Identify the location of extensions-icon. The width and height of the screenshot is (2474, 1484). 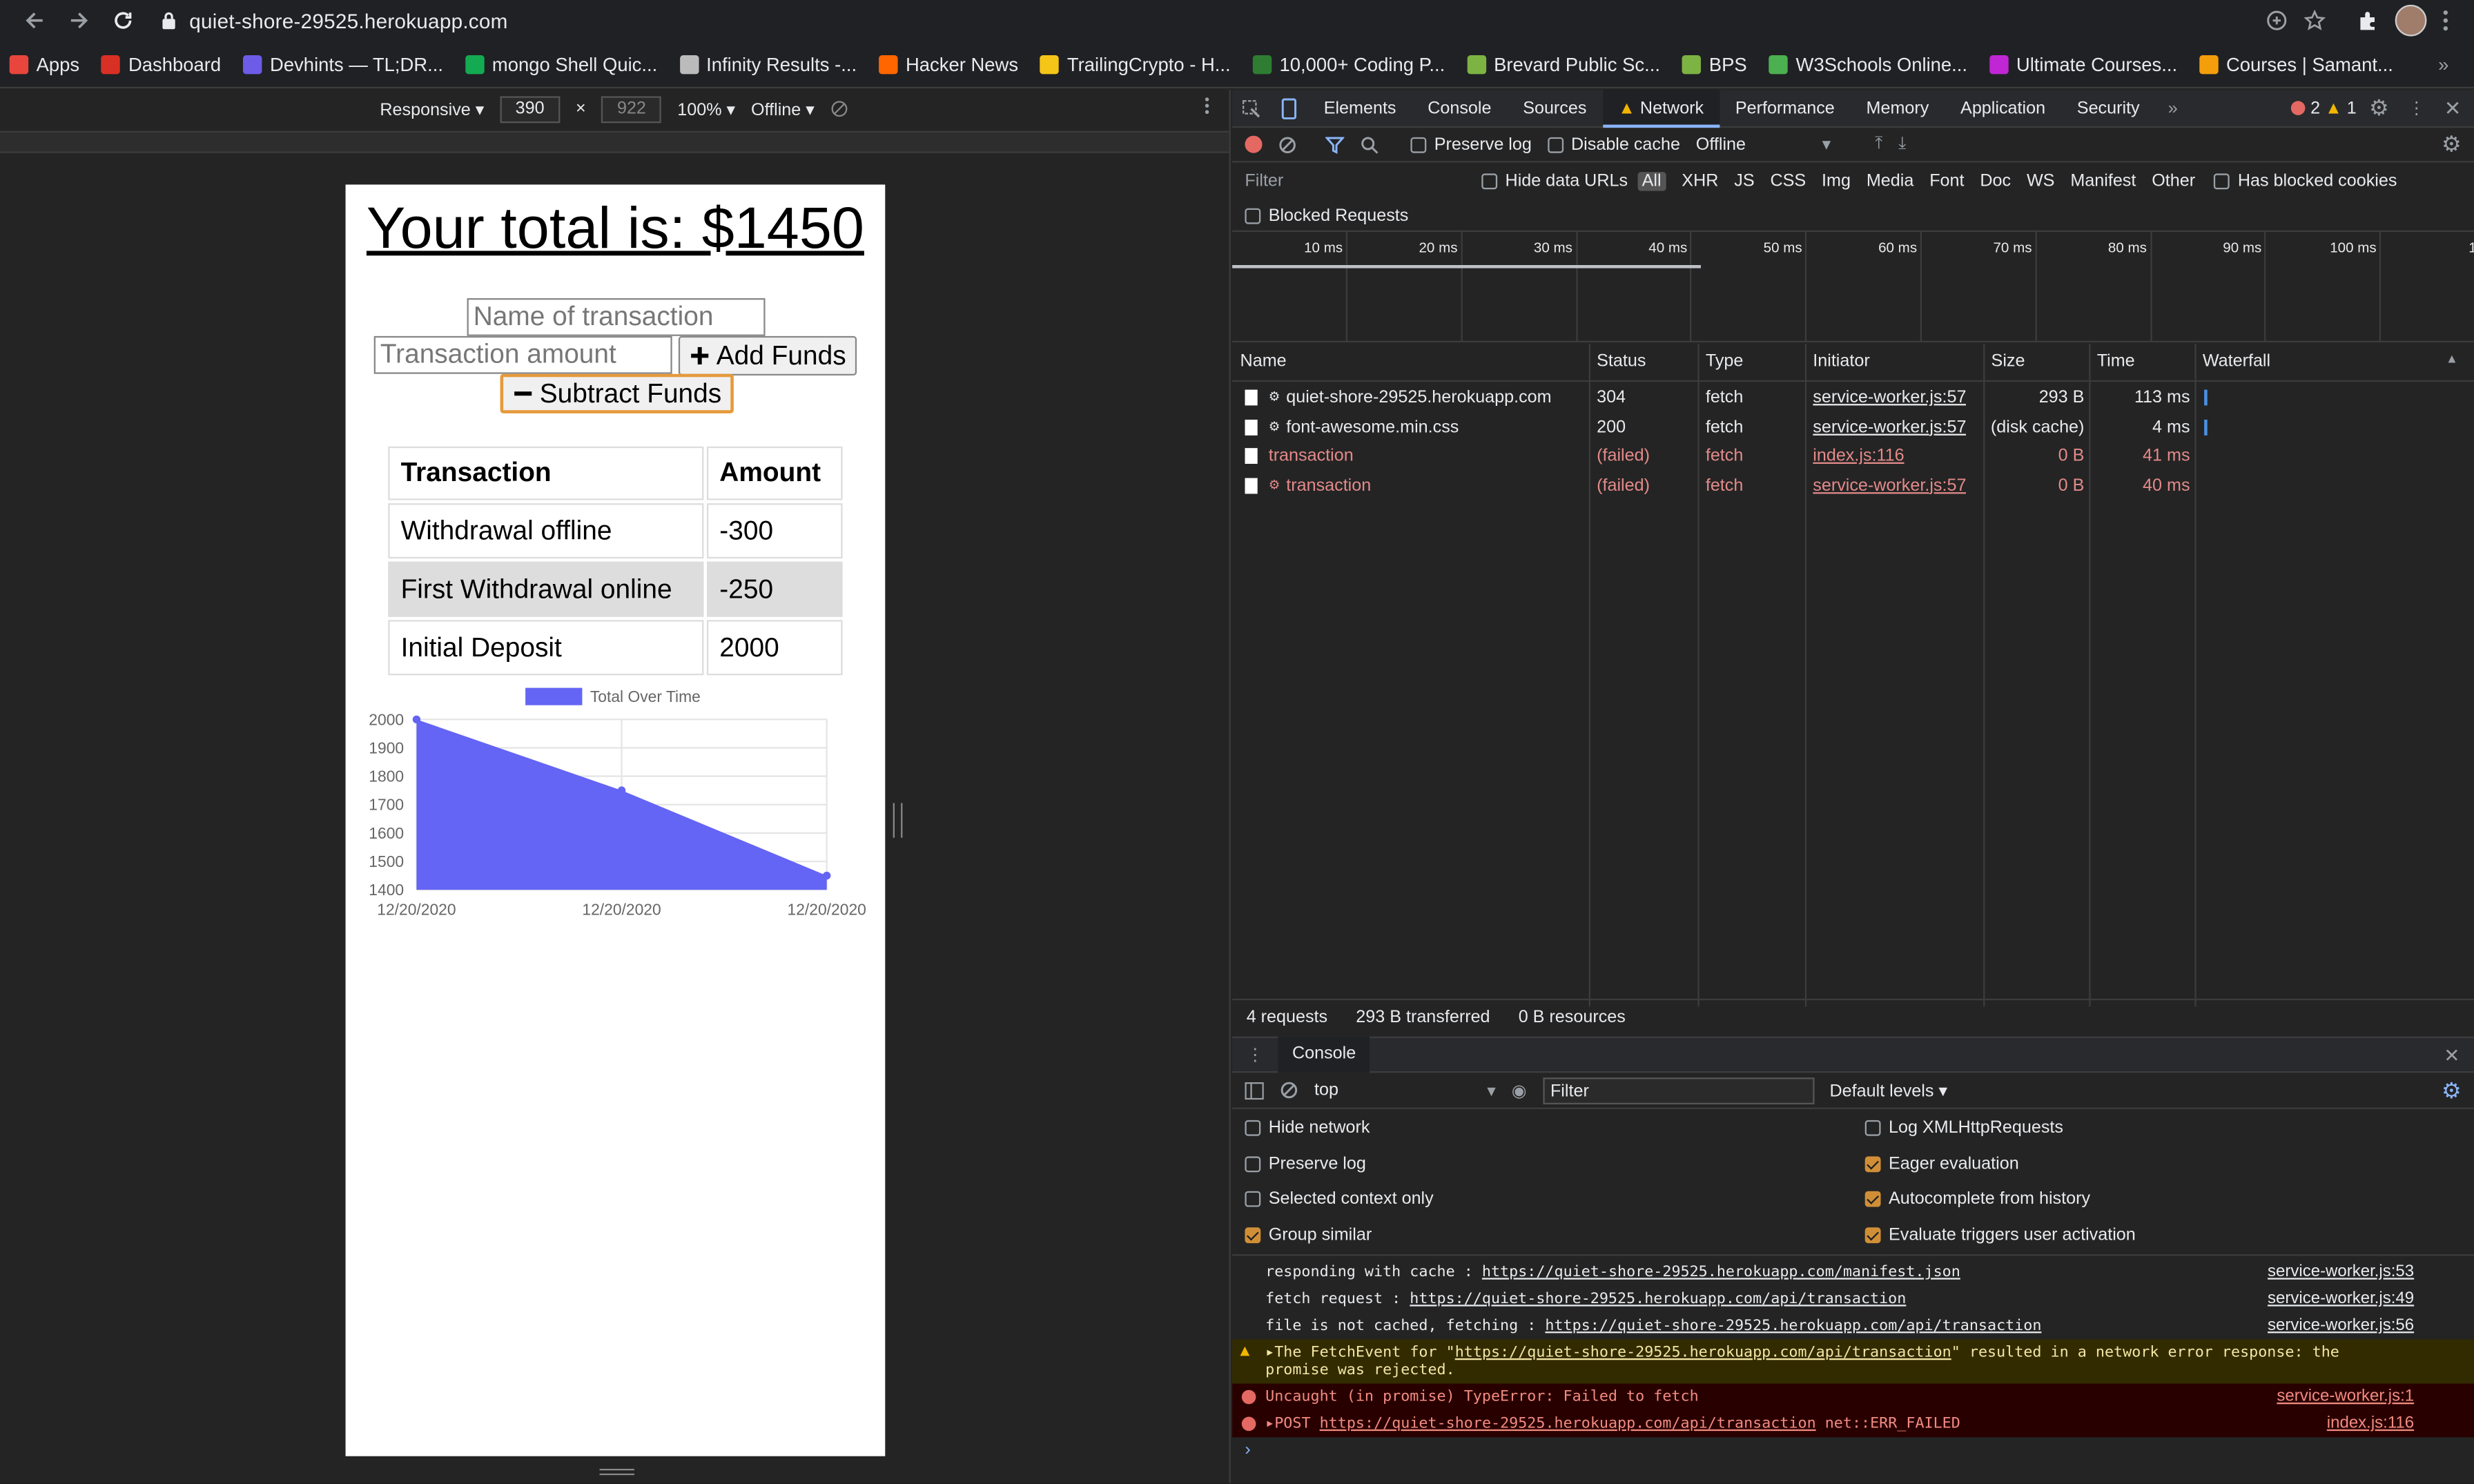
(2368, 21).